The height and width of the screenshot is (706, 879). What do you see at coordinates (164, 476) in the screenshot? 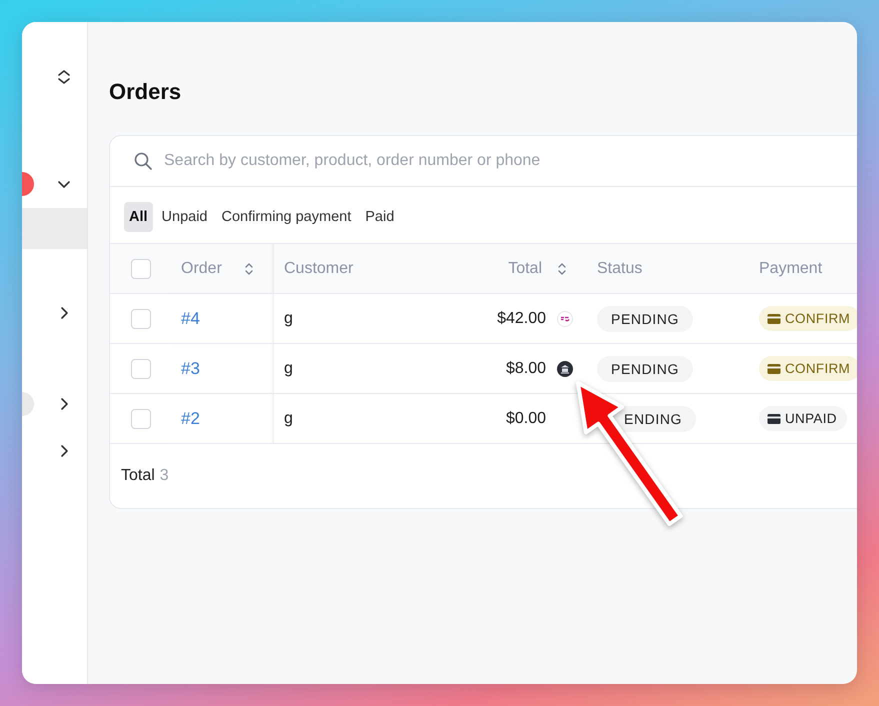
I see `total-count: 3` at bounding box center [164, 476].